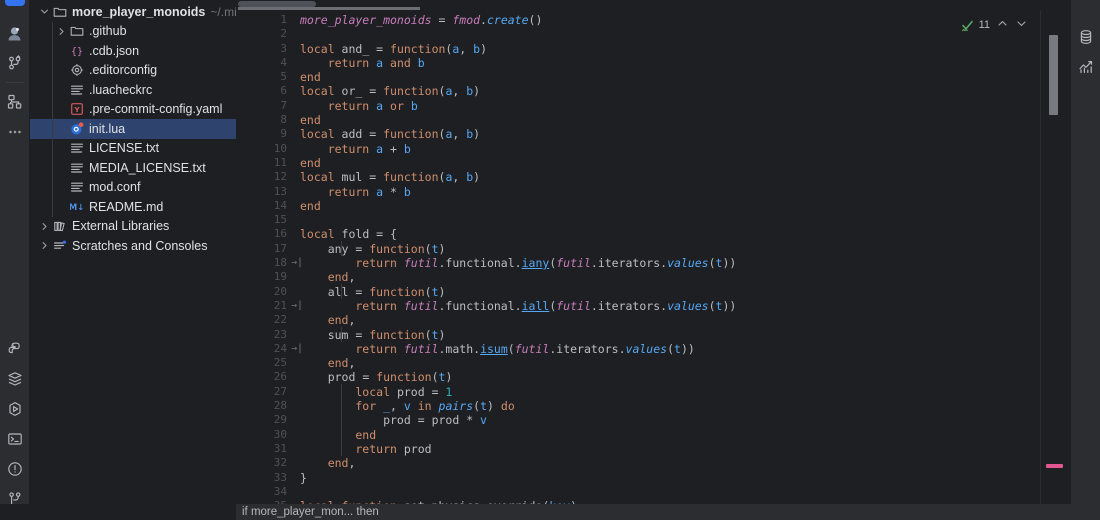  What do you see at coordinates (264, 492) in the screenshot?
I see `line-number: 34` at bounding box center [264, 492].